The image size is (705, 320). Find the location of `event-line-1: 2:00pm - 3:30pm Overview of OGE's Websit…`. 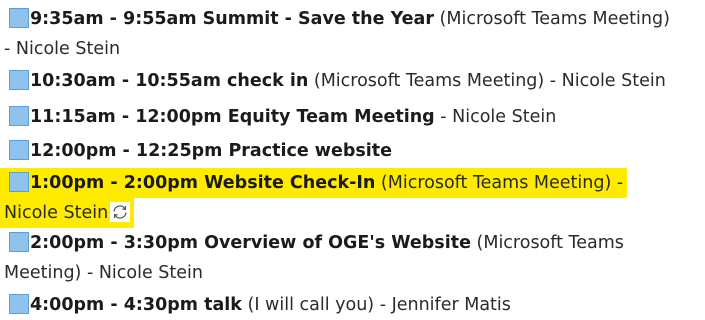

event-line-1: 2:00pm - 3:30pm Overview of OGE's Websit… is located at coordinates (314, 243).